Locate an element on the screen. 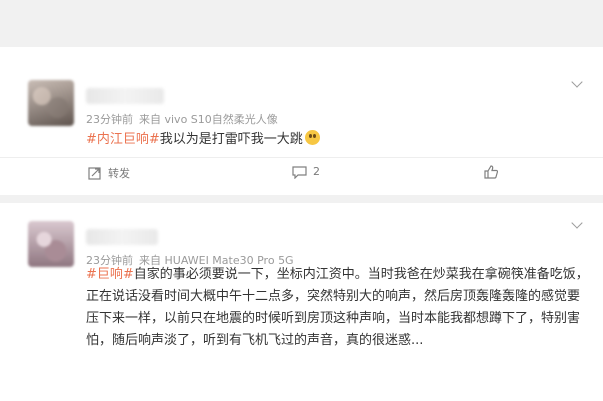 The height and width of the screenshot is (401, 603). post-time: 23分钟前 is located at coordinates (109, 119).